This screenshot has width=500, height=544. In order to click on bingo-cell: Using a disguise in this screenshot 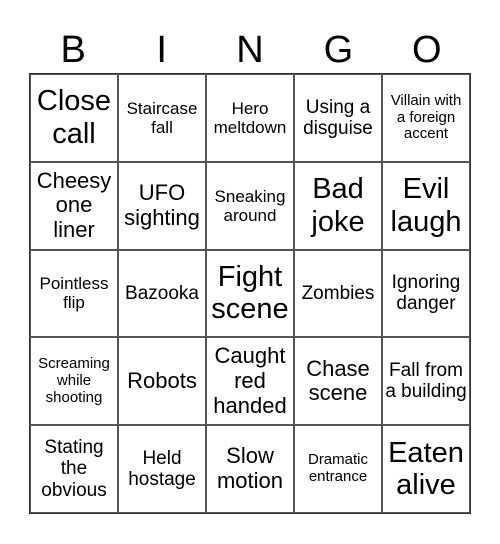, I will do `click(338, 118)`.